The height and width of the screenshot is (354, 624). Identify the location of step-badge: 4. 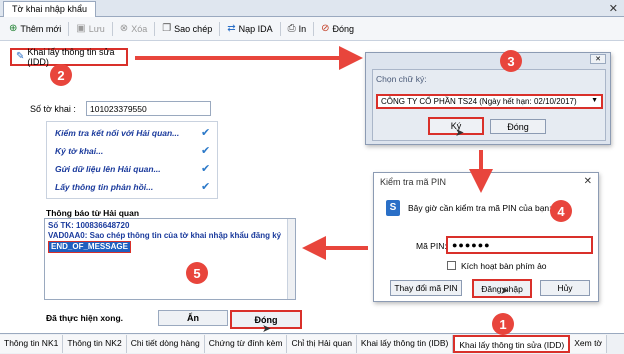
(561, 211).